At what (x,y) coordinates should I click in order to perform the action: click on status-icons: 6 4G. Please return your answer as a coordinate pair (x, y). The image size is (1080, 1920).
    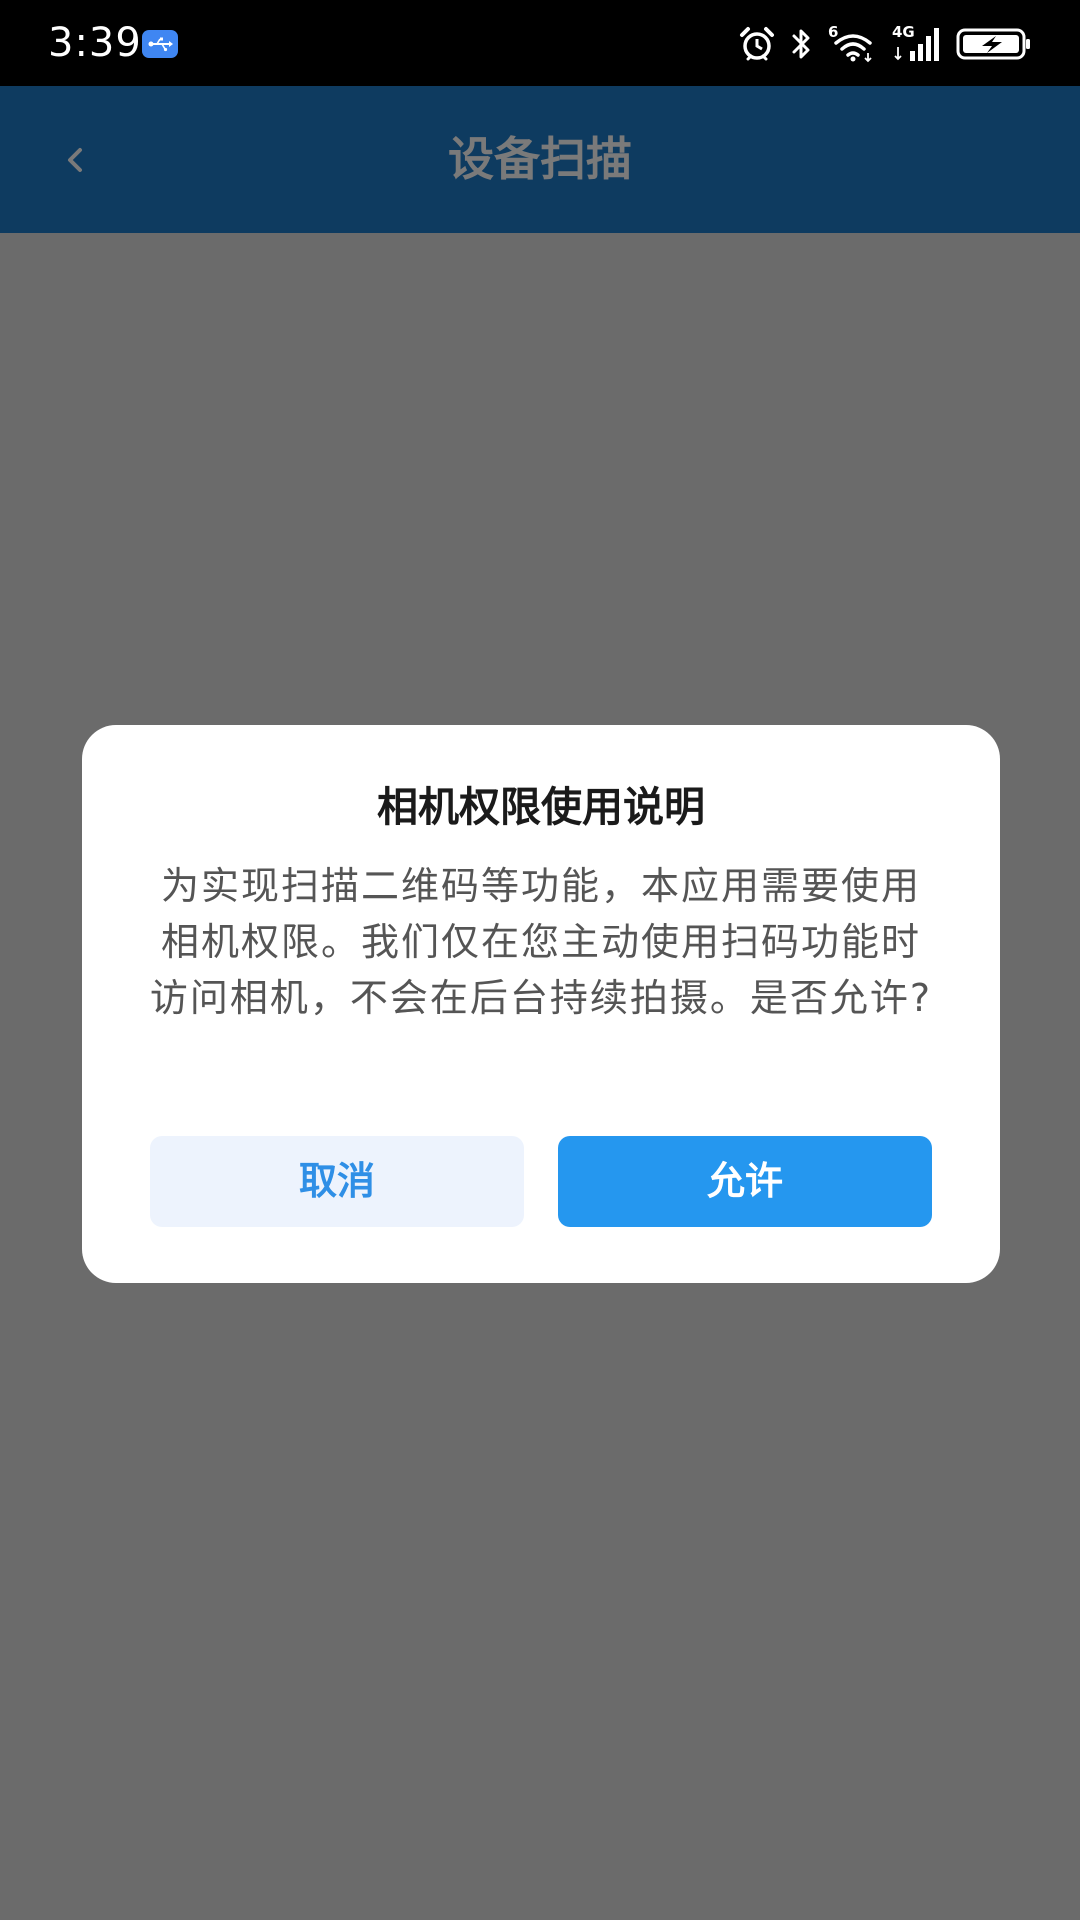
    Looking at the image, I should click on (885, 44).